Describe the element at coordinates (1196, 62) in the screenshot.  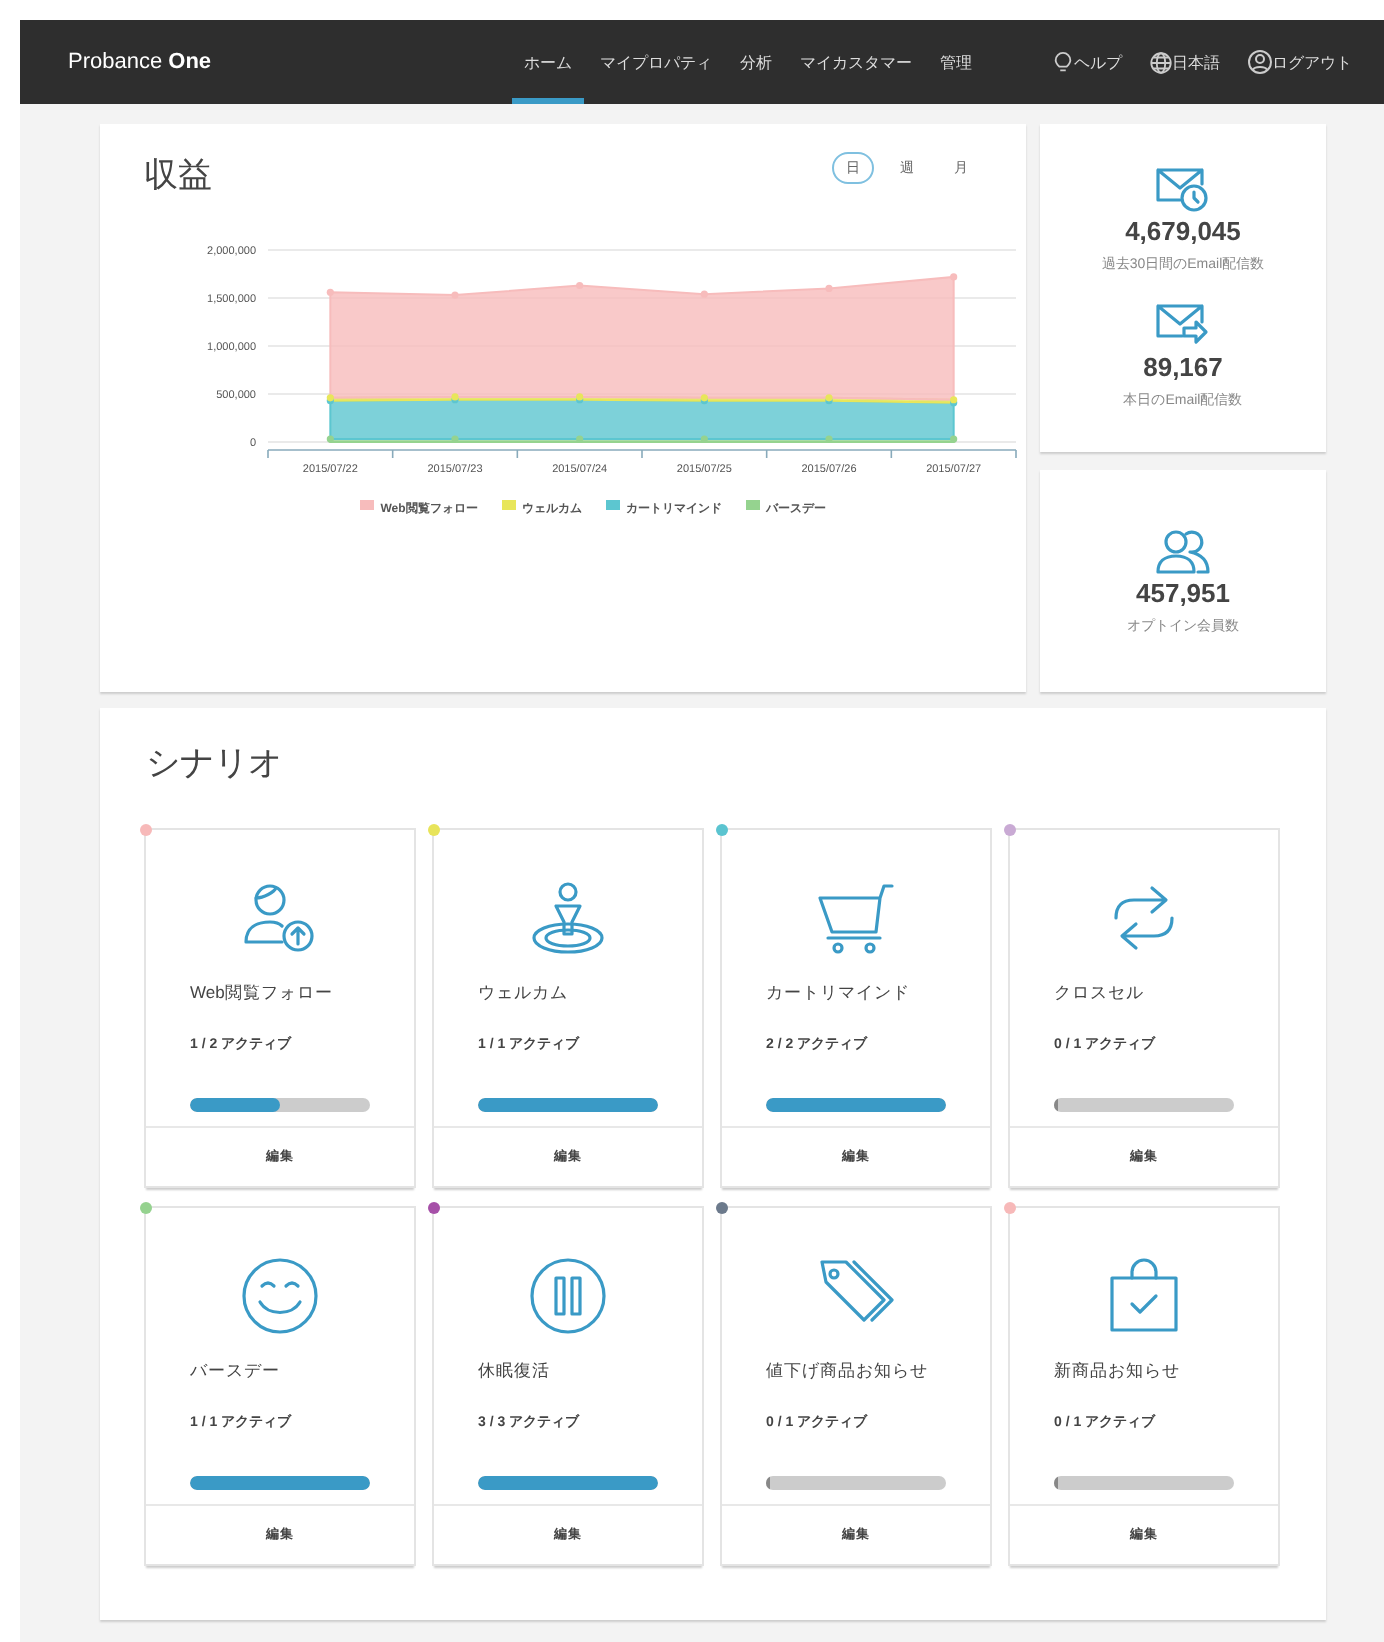
I see `header-link: 日本語` at that location.